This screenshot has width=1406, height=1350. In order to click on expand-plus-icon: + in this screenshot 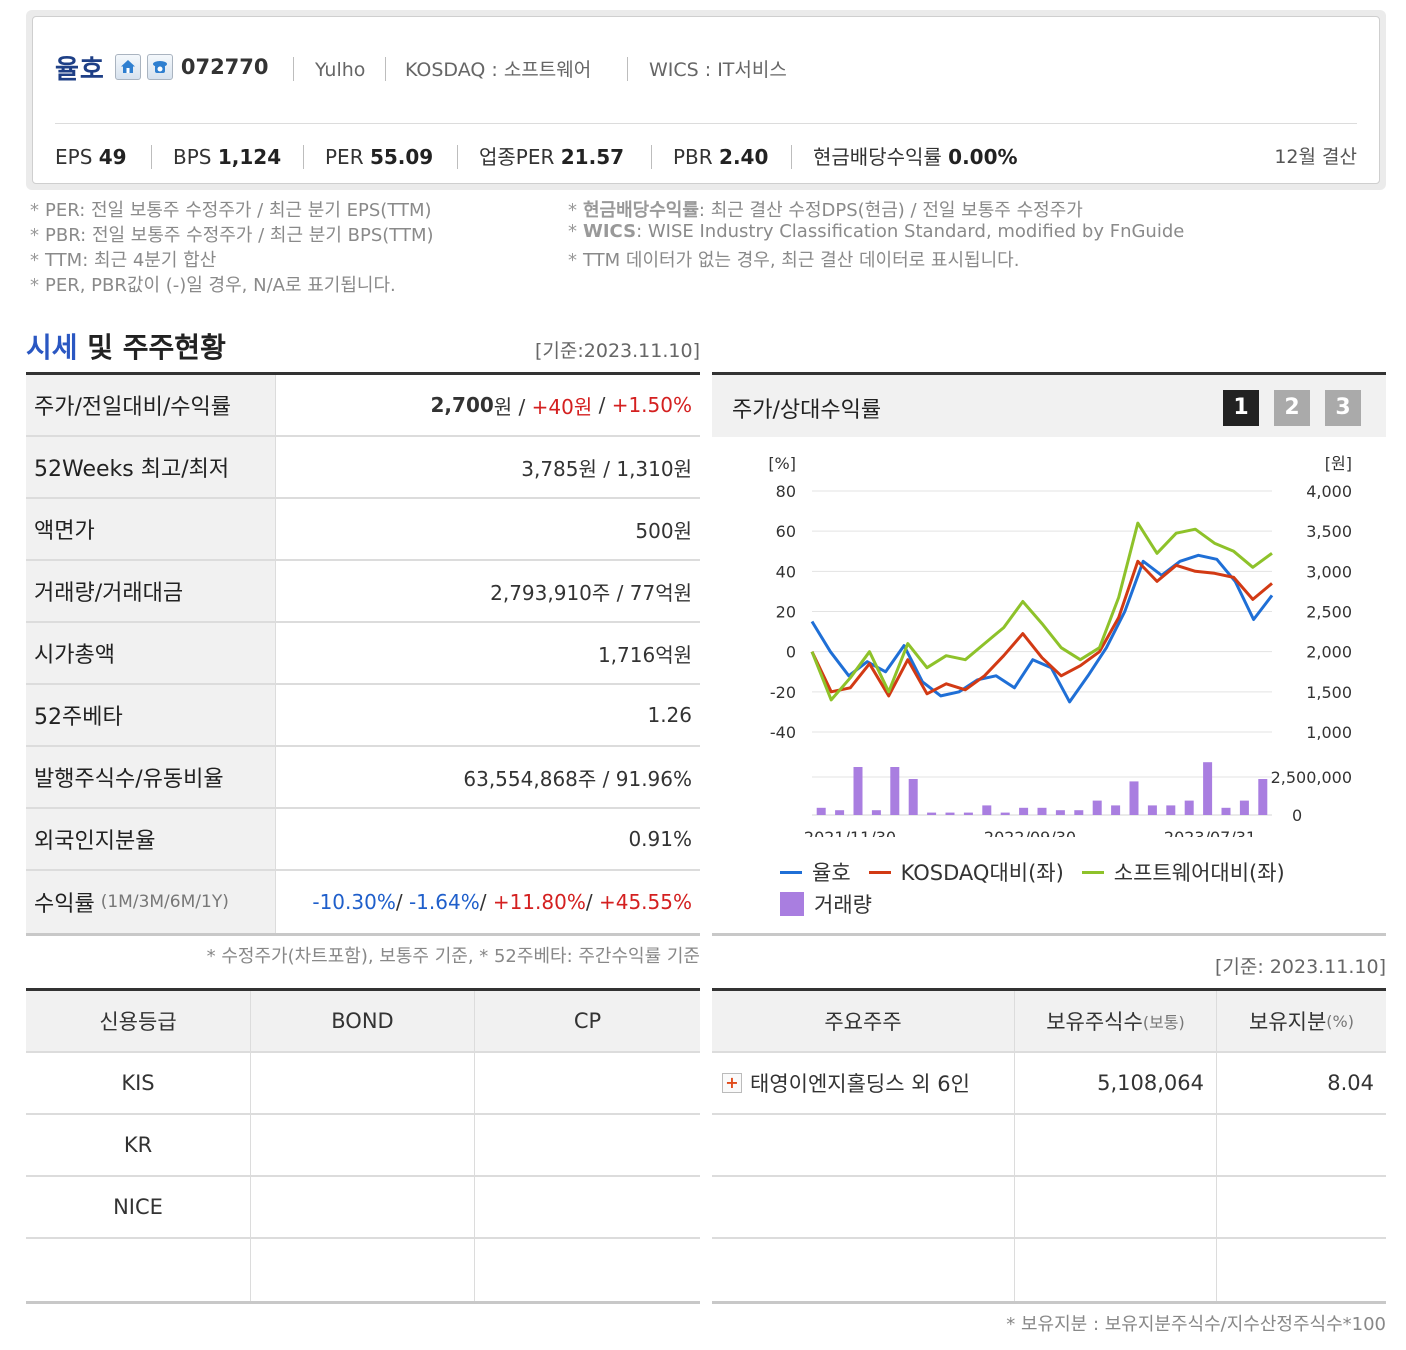, I will do `click(732, 1083)`.